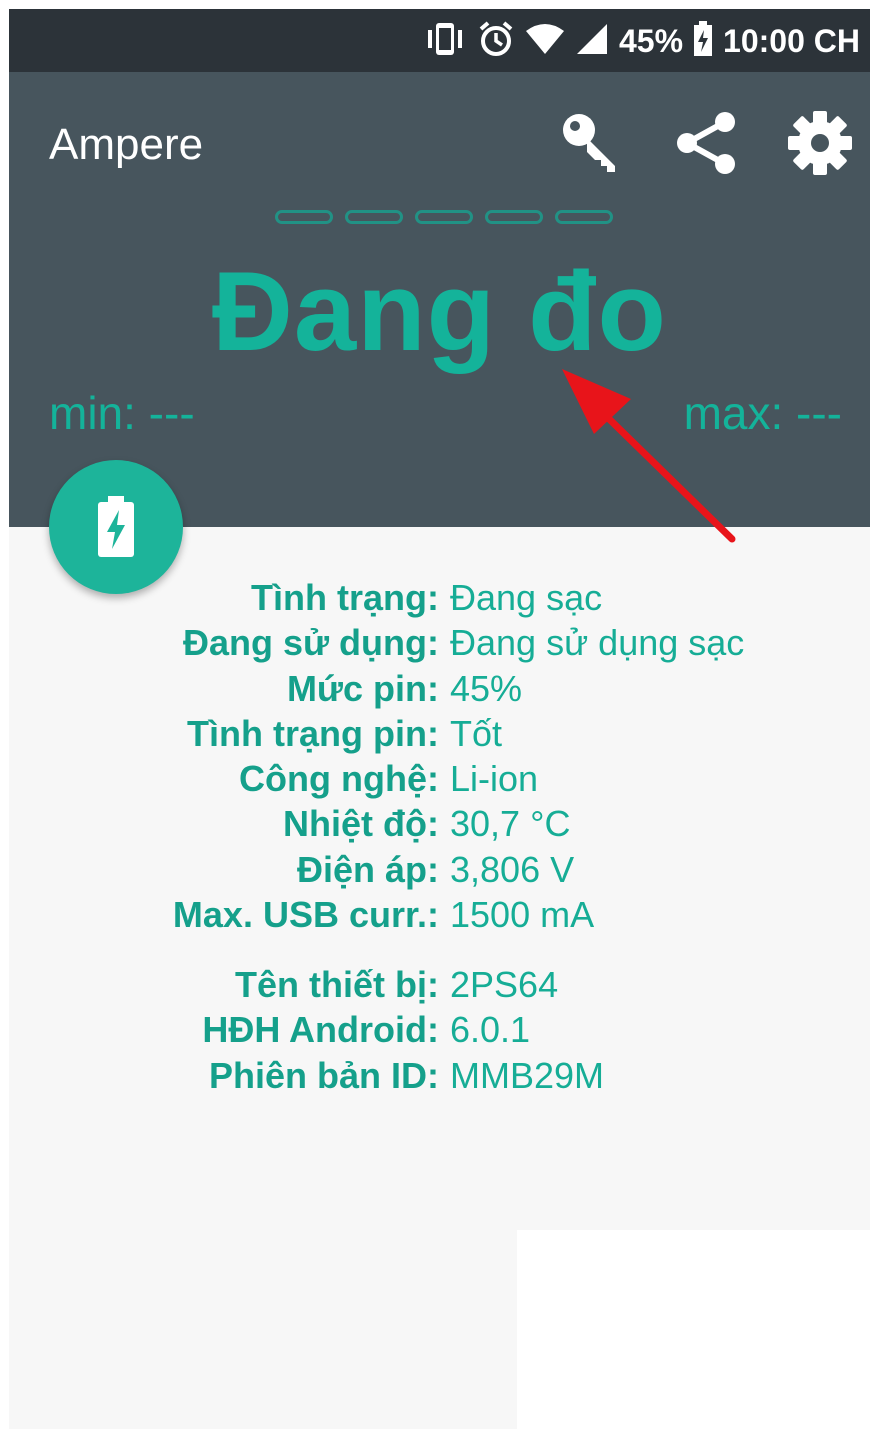 The image size is (870, 1429). I want to click on wifi-icon, so click(545, 41).